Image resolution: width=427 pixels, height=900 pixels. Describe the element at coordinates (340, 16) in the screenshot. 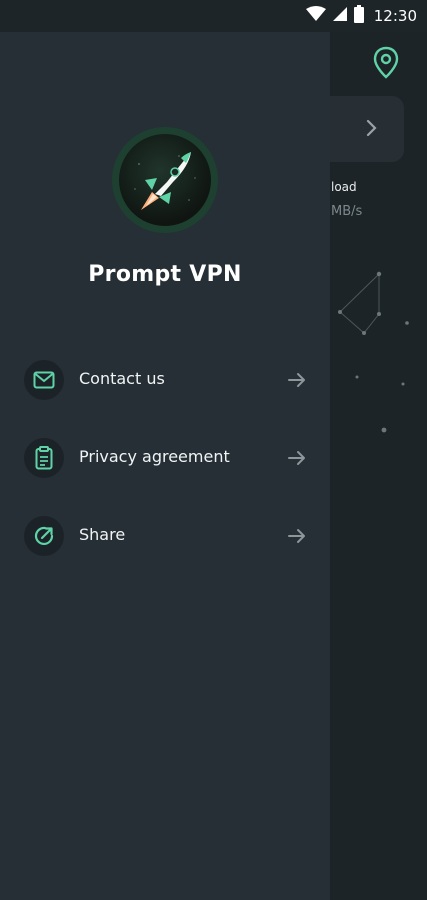

I see `signal-icon` at that location.